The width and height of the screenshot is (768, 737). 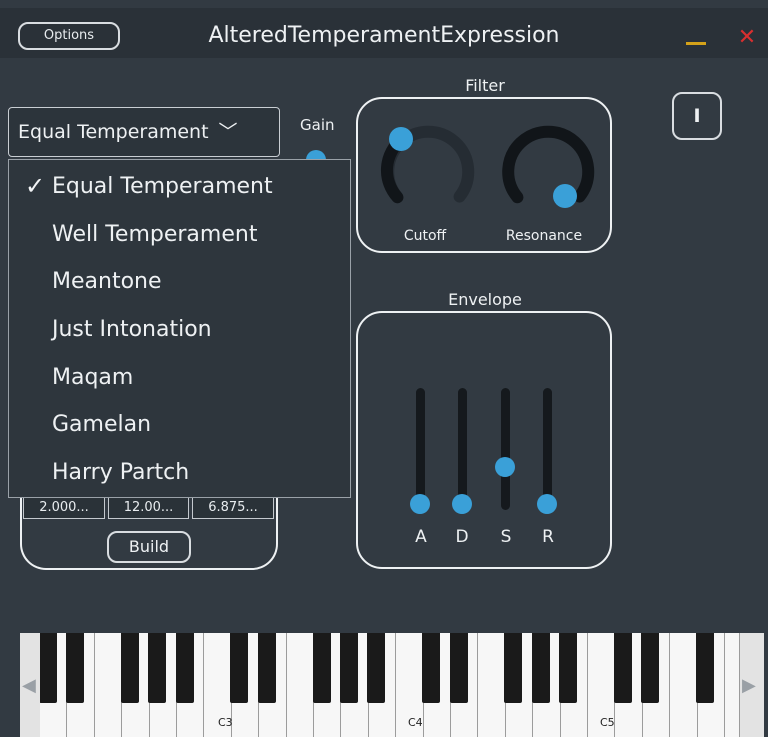 What do you see at coordinates (179, 425) in the screenshot?
I see `menu-item-gamelan: Gamelan` at bounding box center [179, 425].